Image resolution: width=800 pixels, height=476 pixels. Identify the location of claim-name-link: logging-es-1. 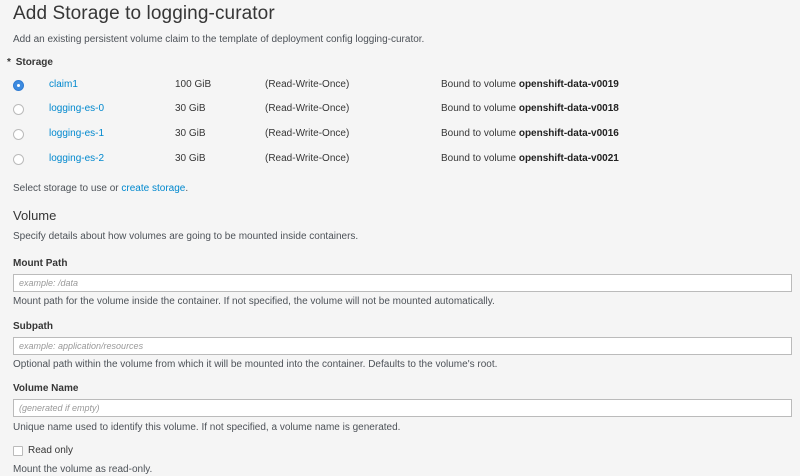
(76, 133).